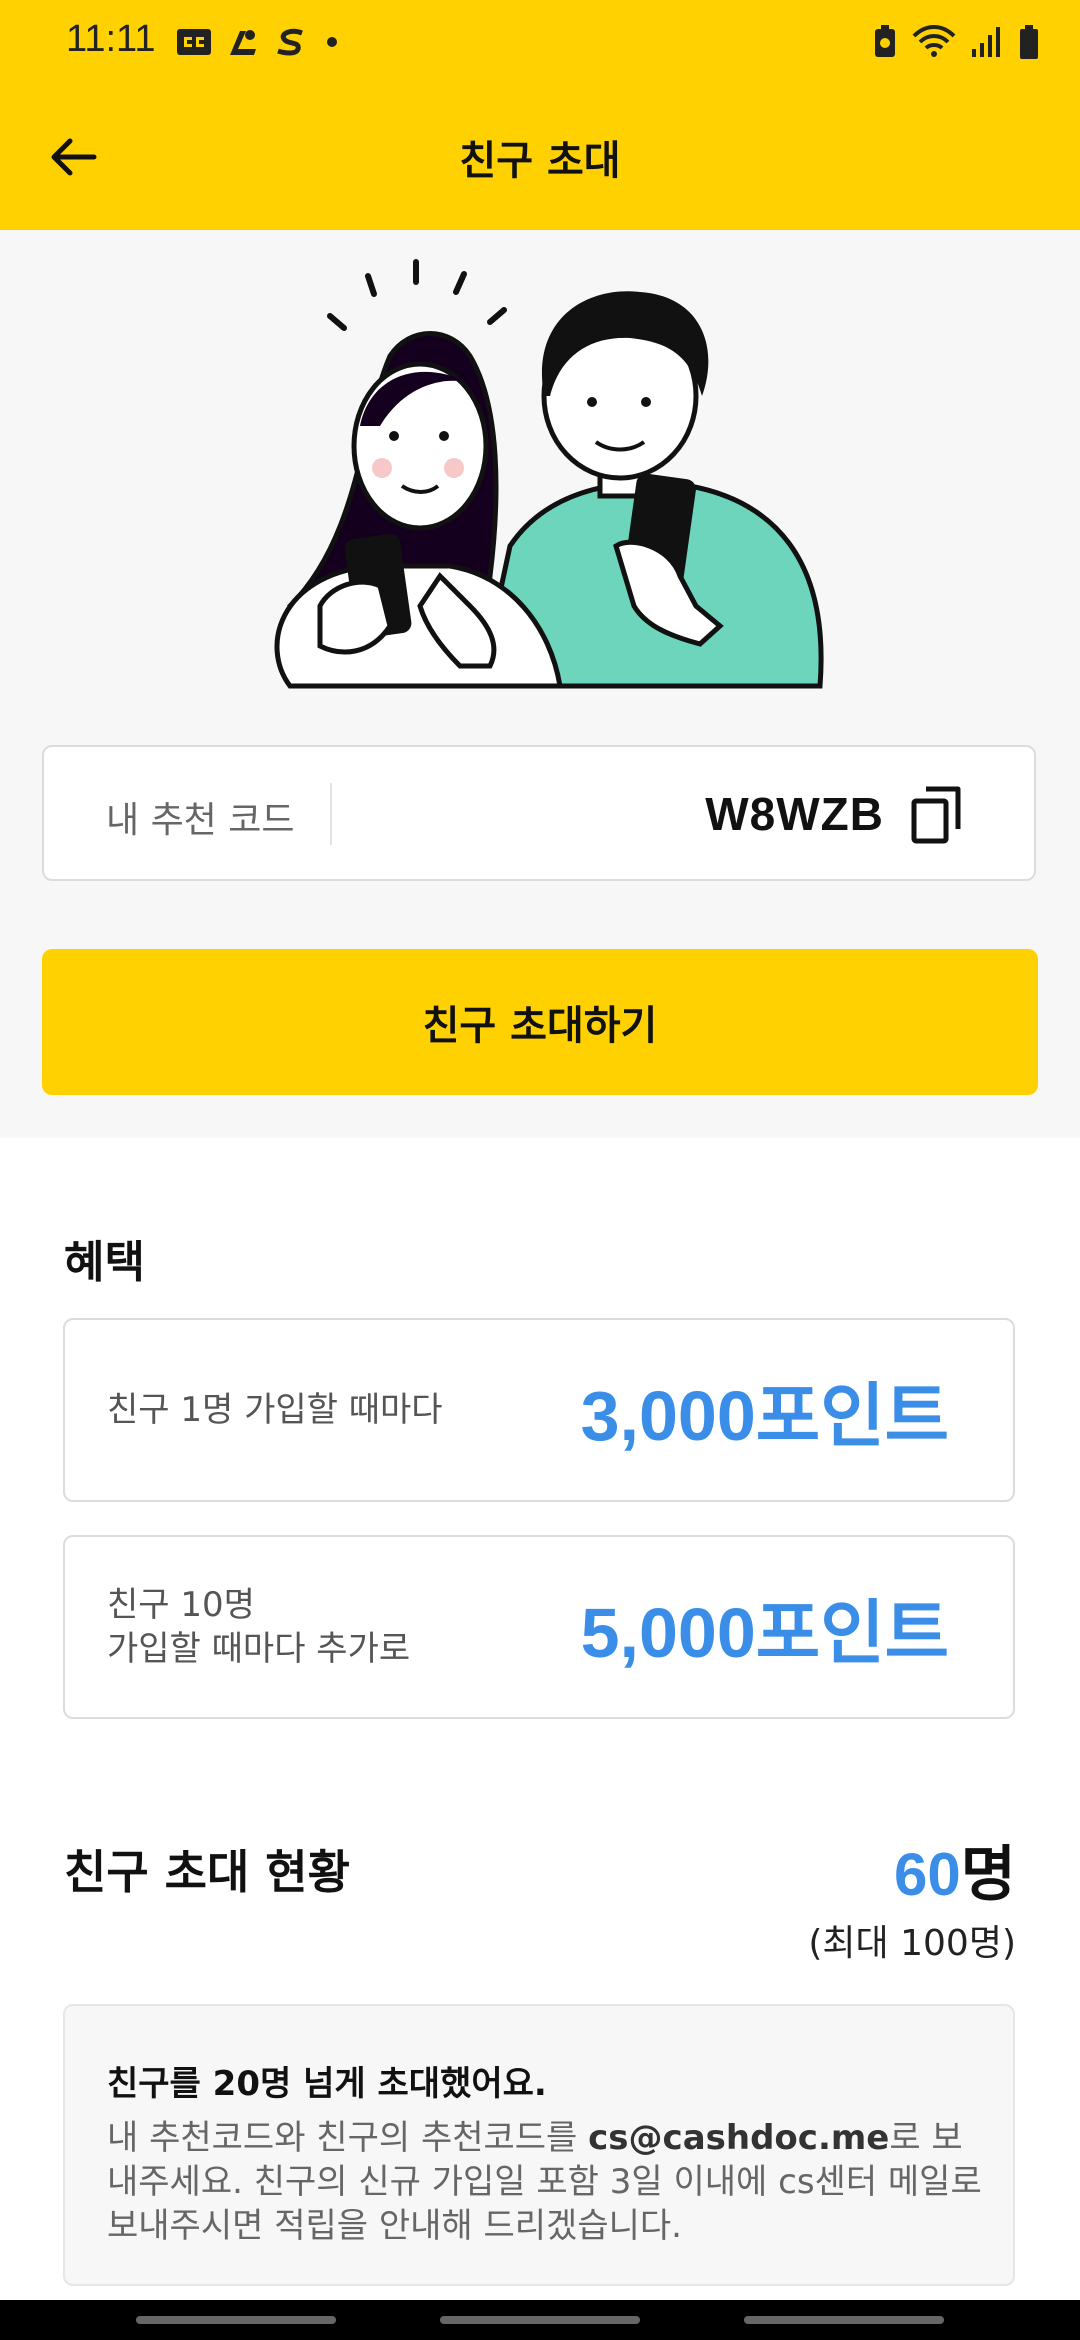  I want to click on benefit-label-line: 친구 1명 가입할 때마다, so click(275, 1410).